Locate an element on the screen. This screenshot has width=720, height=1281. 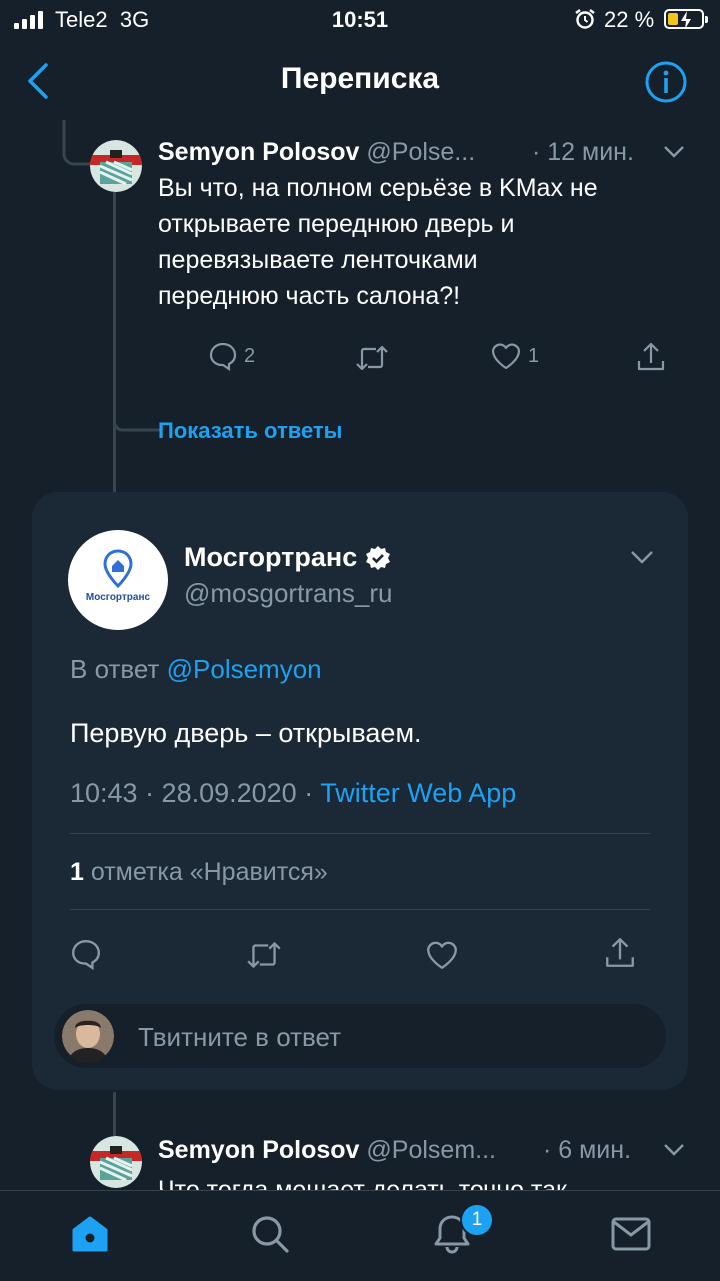
tab-bar is located at coordinates (360, 1235).